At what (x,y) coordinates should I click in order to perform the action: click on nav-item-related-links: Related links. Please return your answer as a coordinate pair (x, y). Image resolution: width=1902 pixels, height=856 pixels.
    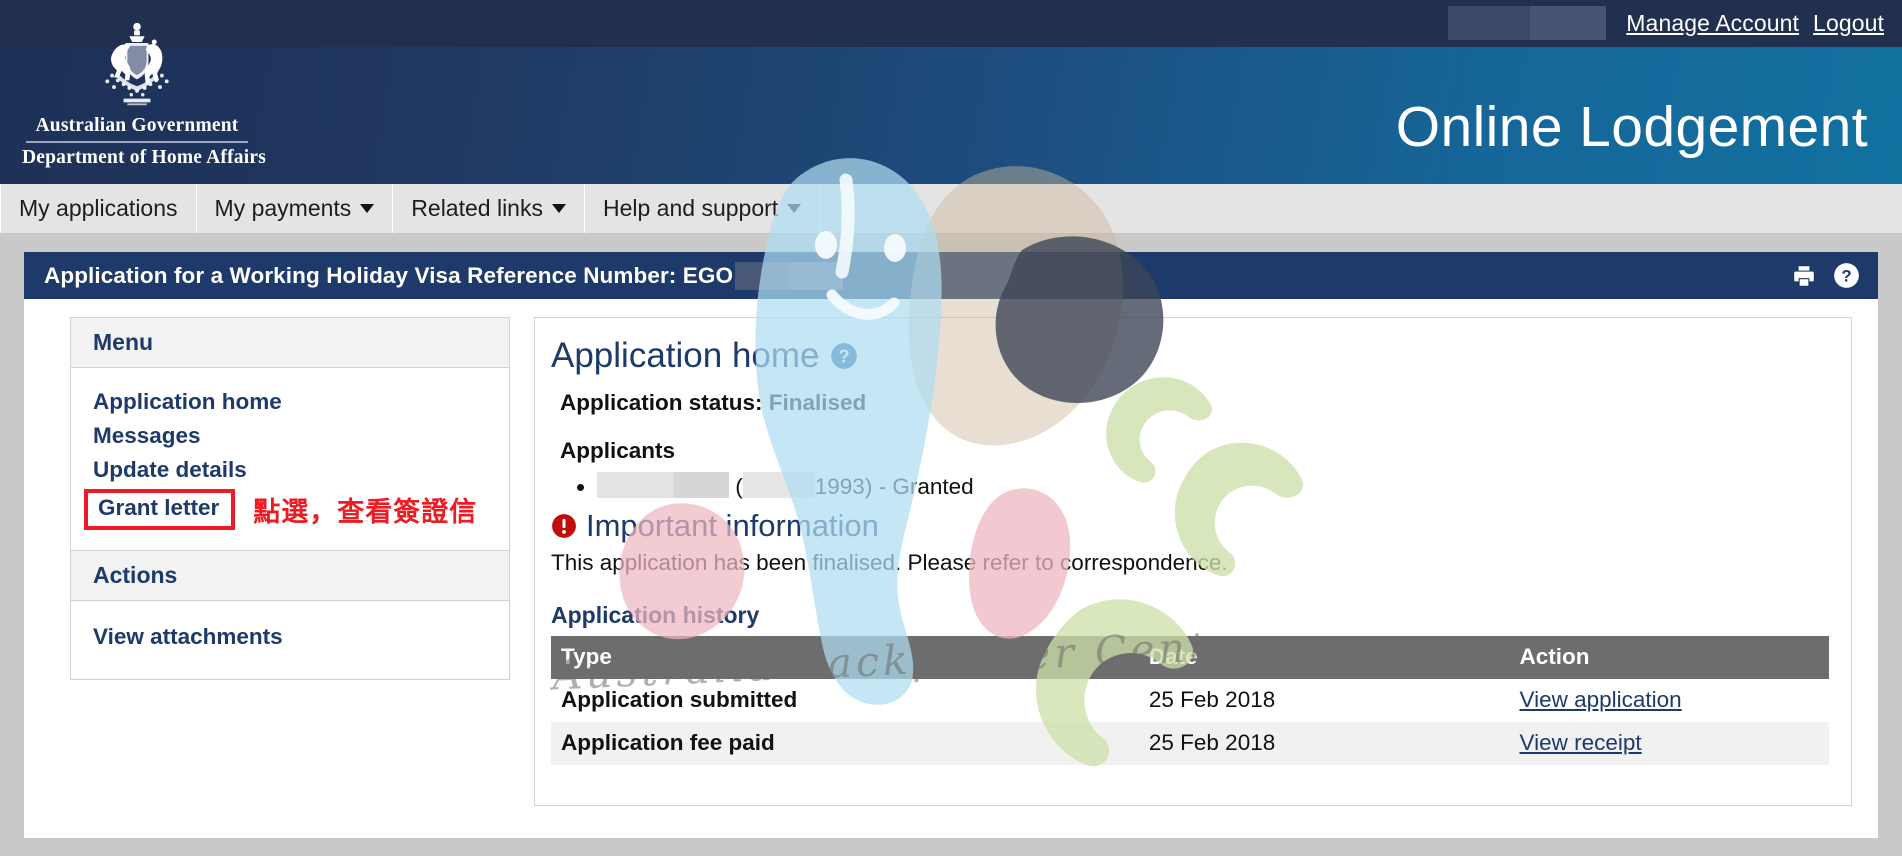
    Looking at the image, I should click on (489, 208).